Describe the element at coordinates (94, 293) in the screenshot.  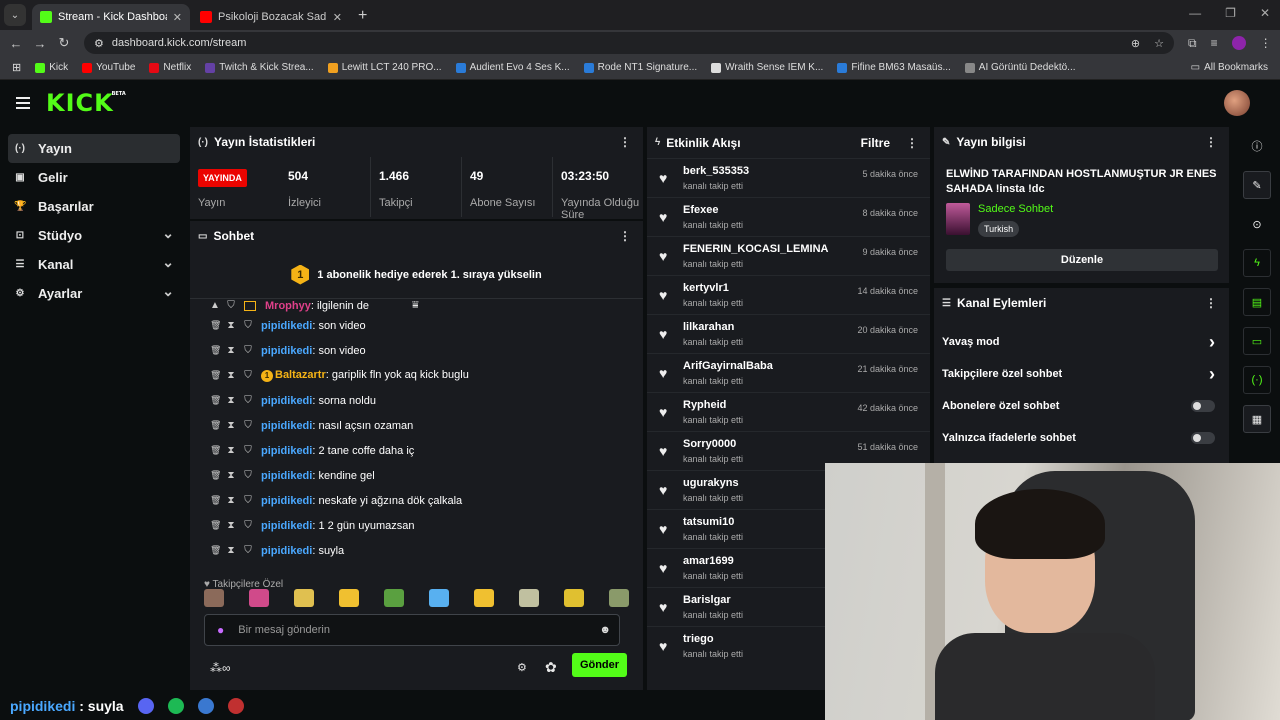
I see `sidebar-item-5: ⚙ Ayarlar ⌄` at that location.